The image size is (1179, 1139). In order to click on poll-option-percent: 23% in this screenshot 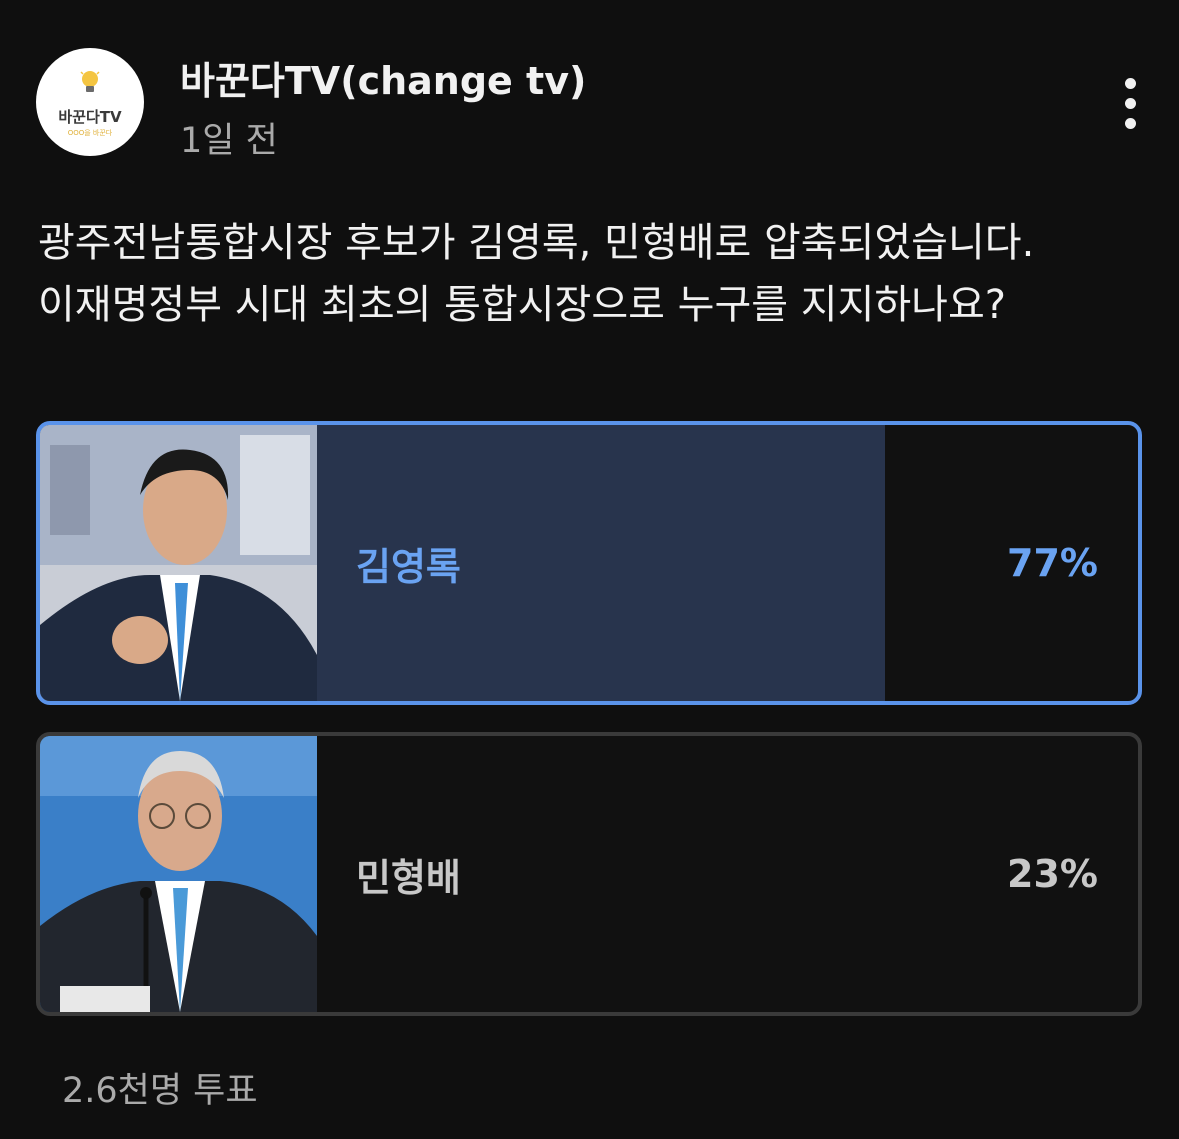, I will do `click(1052, 874)`.